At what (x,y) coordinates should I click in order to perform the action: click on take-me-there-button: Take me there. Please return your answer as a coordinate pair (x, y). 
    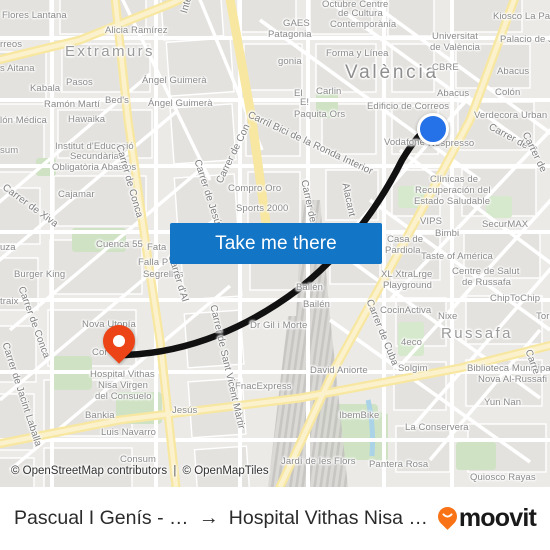
    Looking at the image, I should click on (276, 243).